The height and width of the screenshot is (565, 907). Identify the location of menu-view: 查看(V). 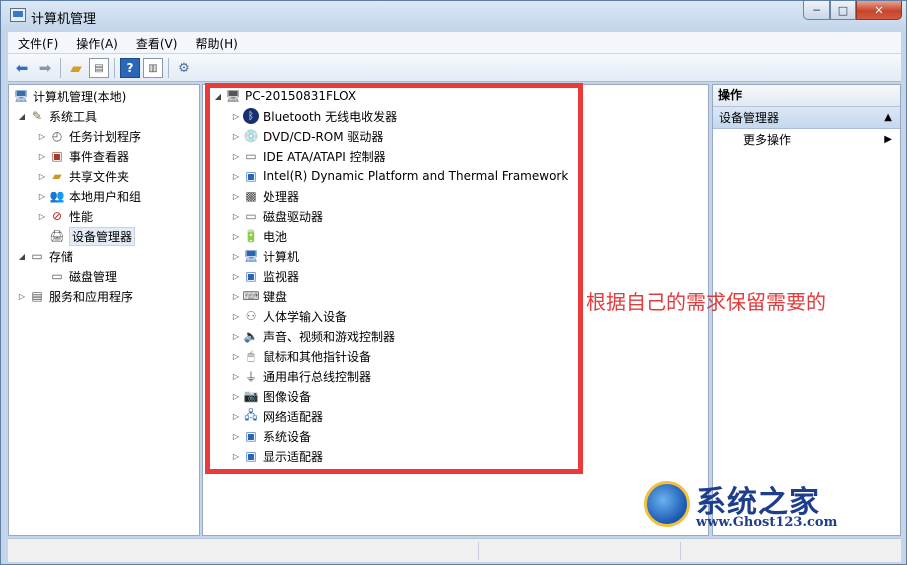
(156, 42).